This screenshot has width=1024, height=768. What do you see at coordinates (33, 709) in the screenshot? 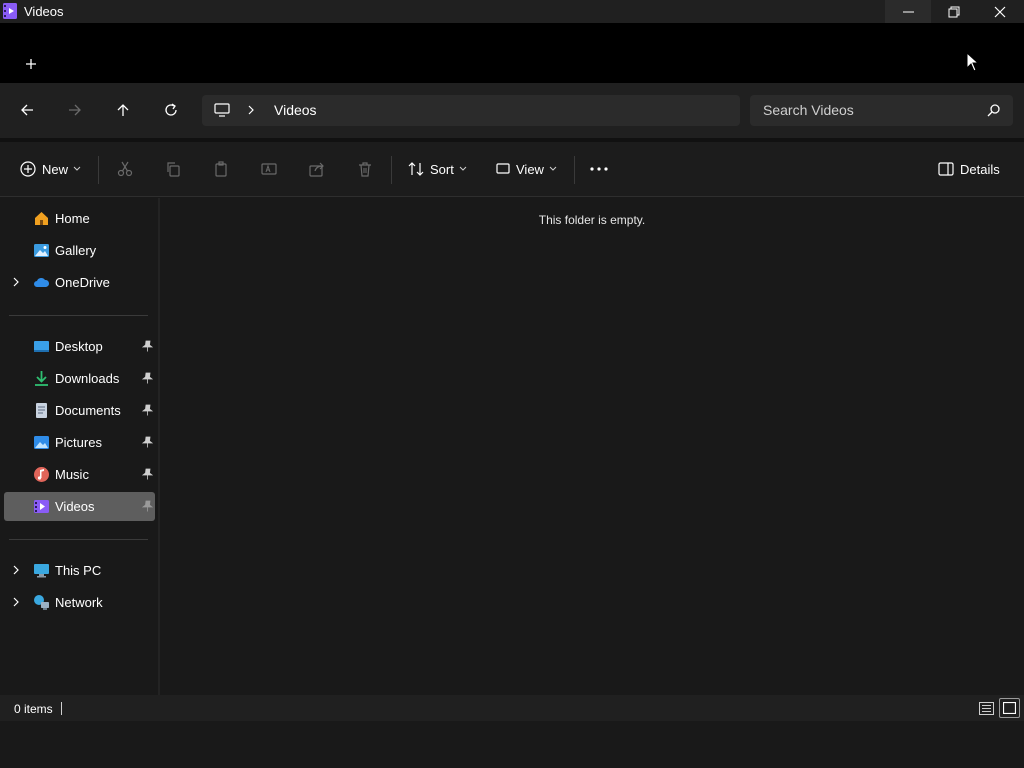
I see `item-count: 0 items` at bounding box center [33, 709].